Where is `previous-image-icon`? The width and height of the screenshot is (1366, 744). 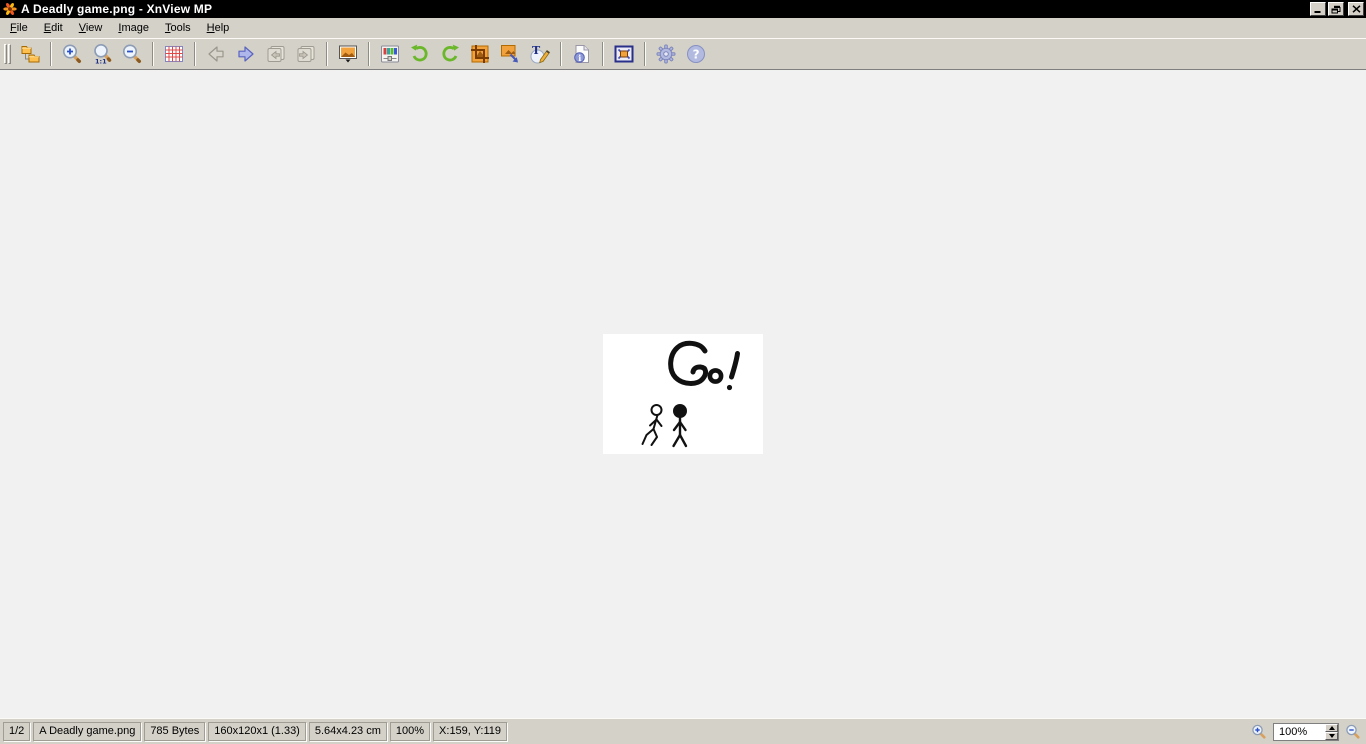 previous-image-icon is located at coordinates (216, 54).